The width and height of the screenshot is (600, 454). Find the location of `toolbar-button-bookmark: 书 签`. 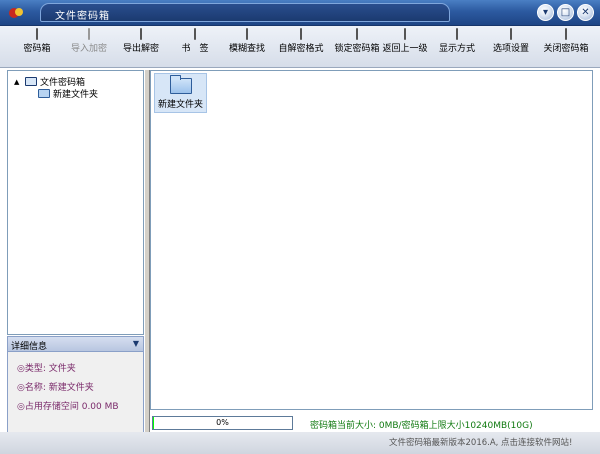

toolbar-button-bookmark: 书 签 is located at coordinates (195, 47).